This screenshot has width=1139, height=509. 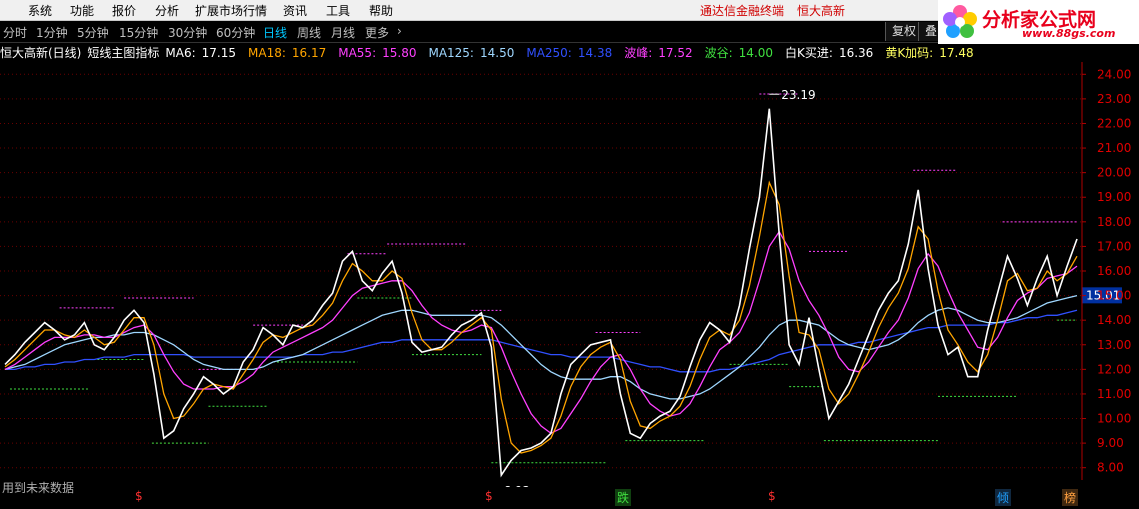 I want to click on y-tick-label: 22.00, so click(x=1114, y=123).